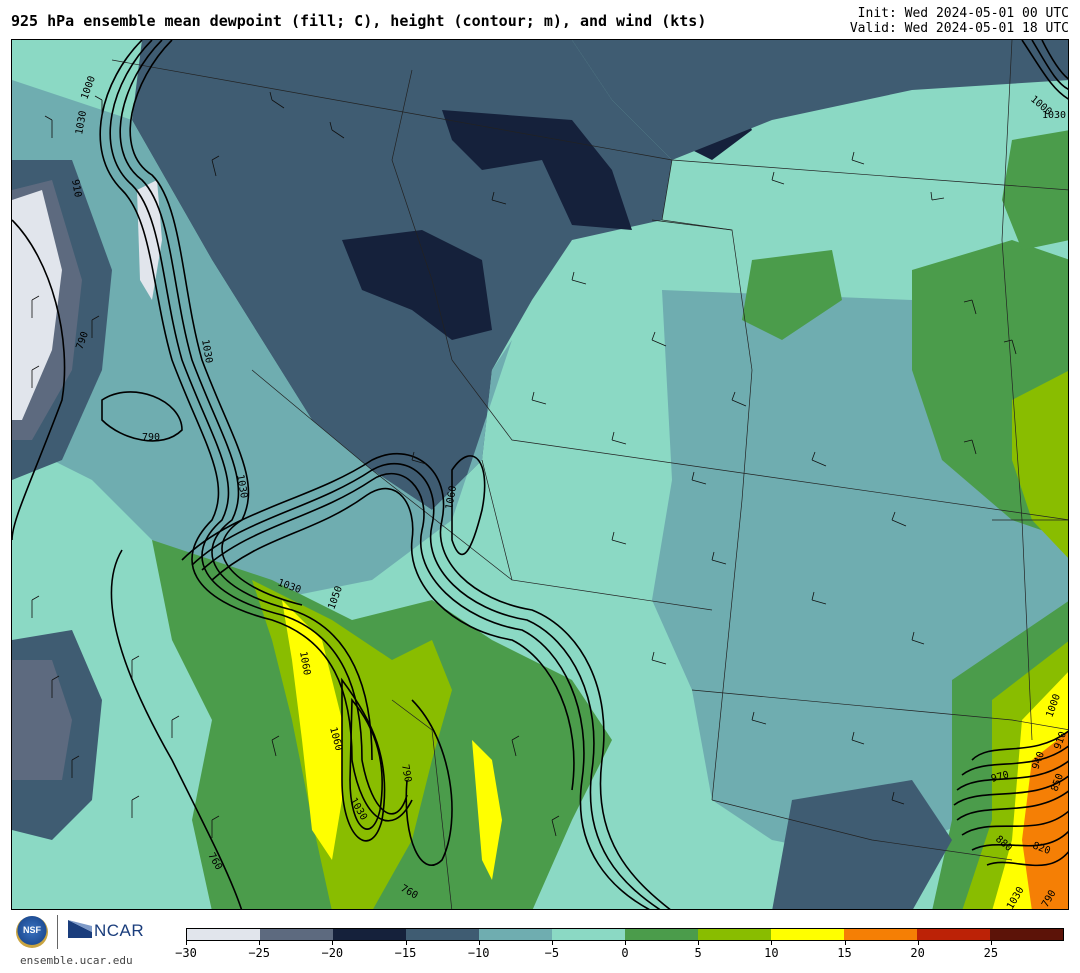 The image size is (1080, 973). I want to click on colorbar-tick-label: 15, so click(844, 953).